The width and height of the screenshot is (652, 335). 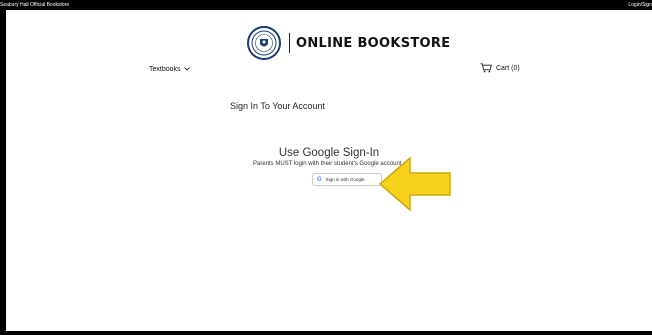 I want to click on nav-textbooks-label: Textbooks, so click(x=165, y=69).